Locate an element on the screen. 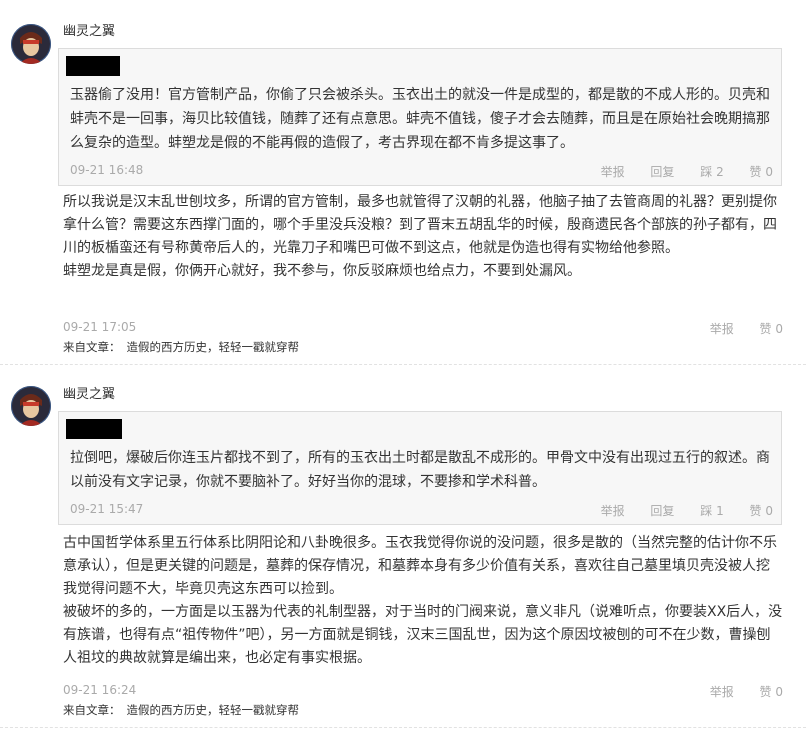  comment-meta: 09-21 16:24 举报 赞 0 is located at coordinates (423, 691).